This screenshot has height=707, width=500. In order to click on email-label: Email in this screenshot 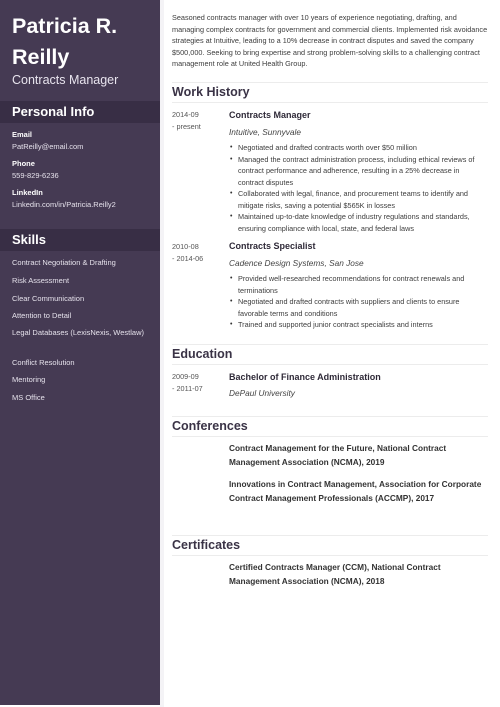, I will do `click(22, 134)`.